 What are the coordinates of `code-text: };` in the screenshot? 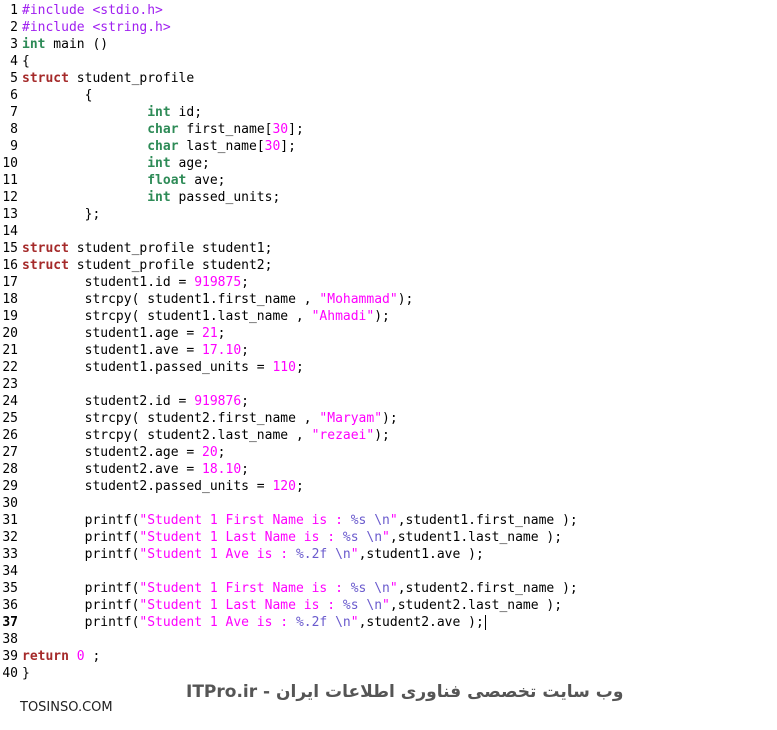 It's located at (61, 214).